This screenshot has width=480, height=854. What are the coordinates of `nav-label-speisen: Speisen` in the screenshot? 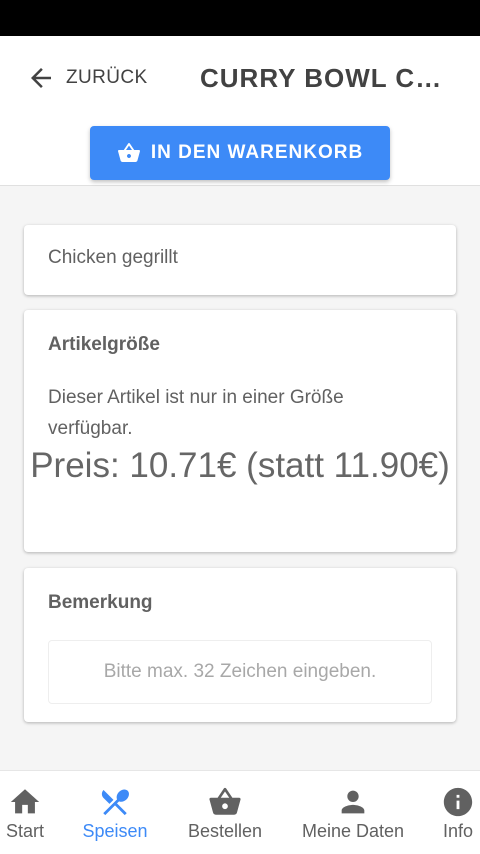 It's located at (115, 831).